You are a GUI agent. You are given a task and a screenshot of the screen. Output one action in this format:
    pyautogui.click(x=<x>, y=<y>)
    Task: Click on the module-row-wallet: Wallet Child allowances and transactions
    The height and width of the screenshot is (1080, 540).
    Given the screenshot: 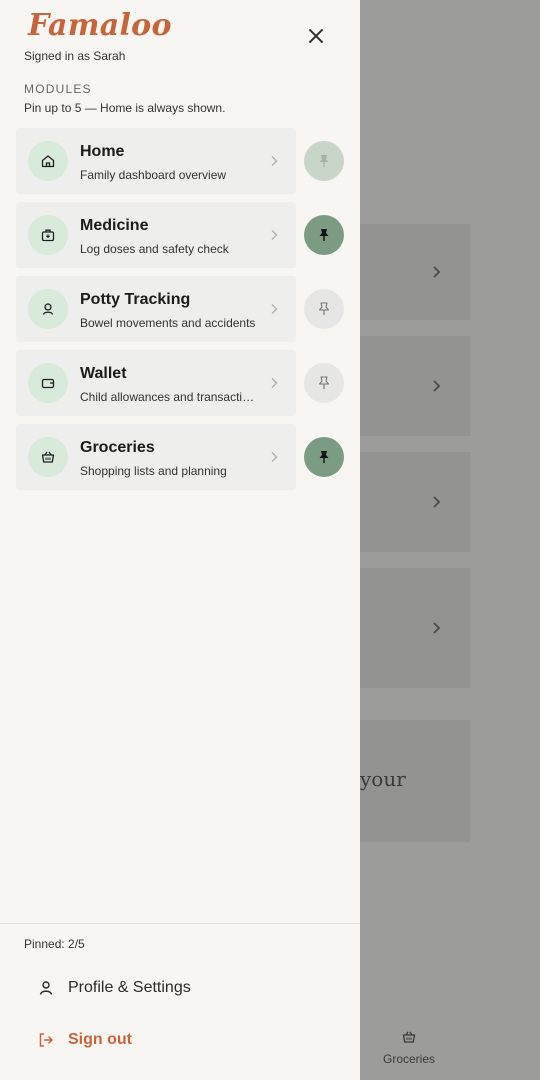 What is the action you would take?
    pyautogui.click(x=181, y=383)
    